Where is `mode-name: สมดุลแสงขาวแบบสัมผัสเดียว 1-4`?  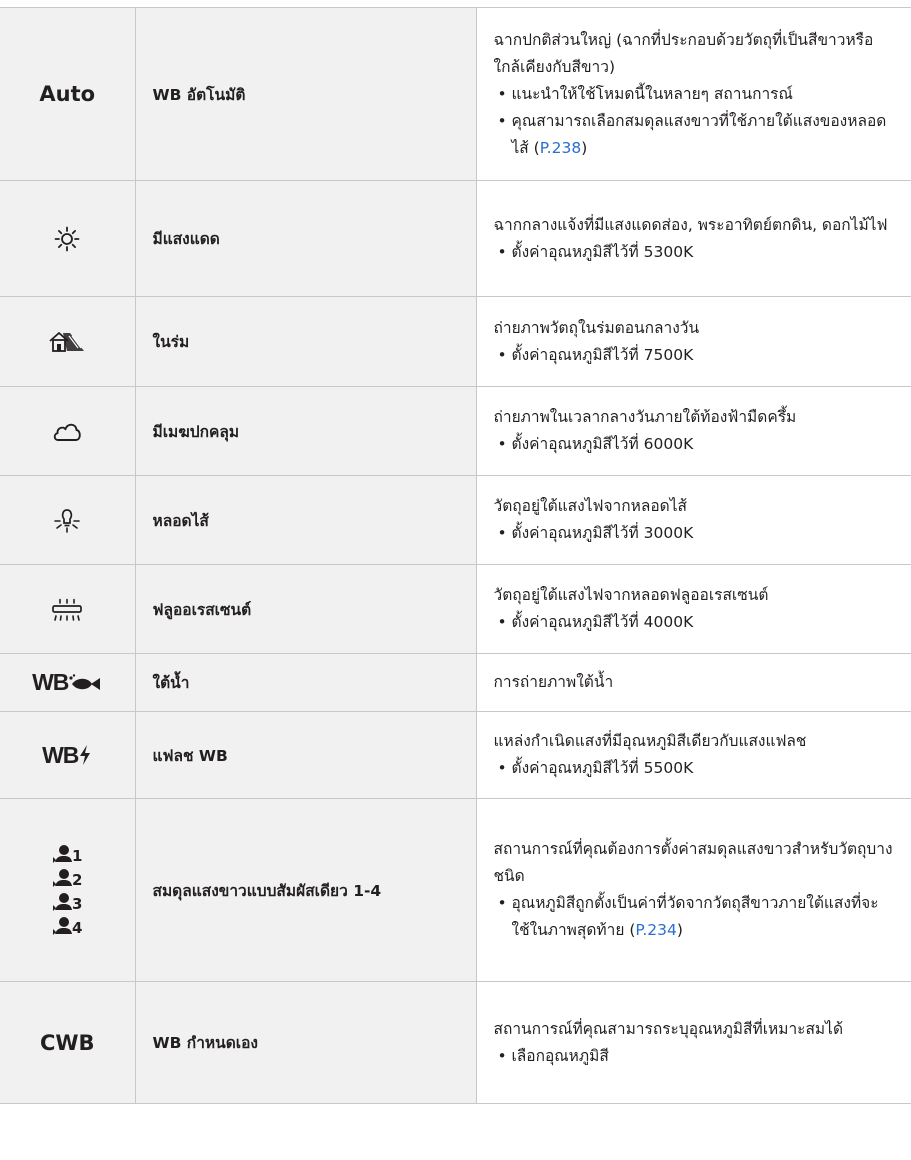 mode-name: สมดุลแสงขาวแบบสัมผัสเดียว 1-4 is located at coordinates (305, 890).